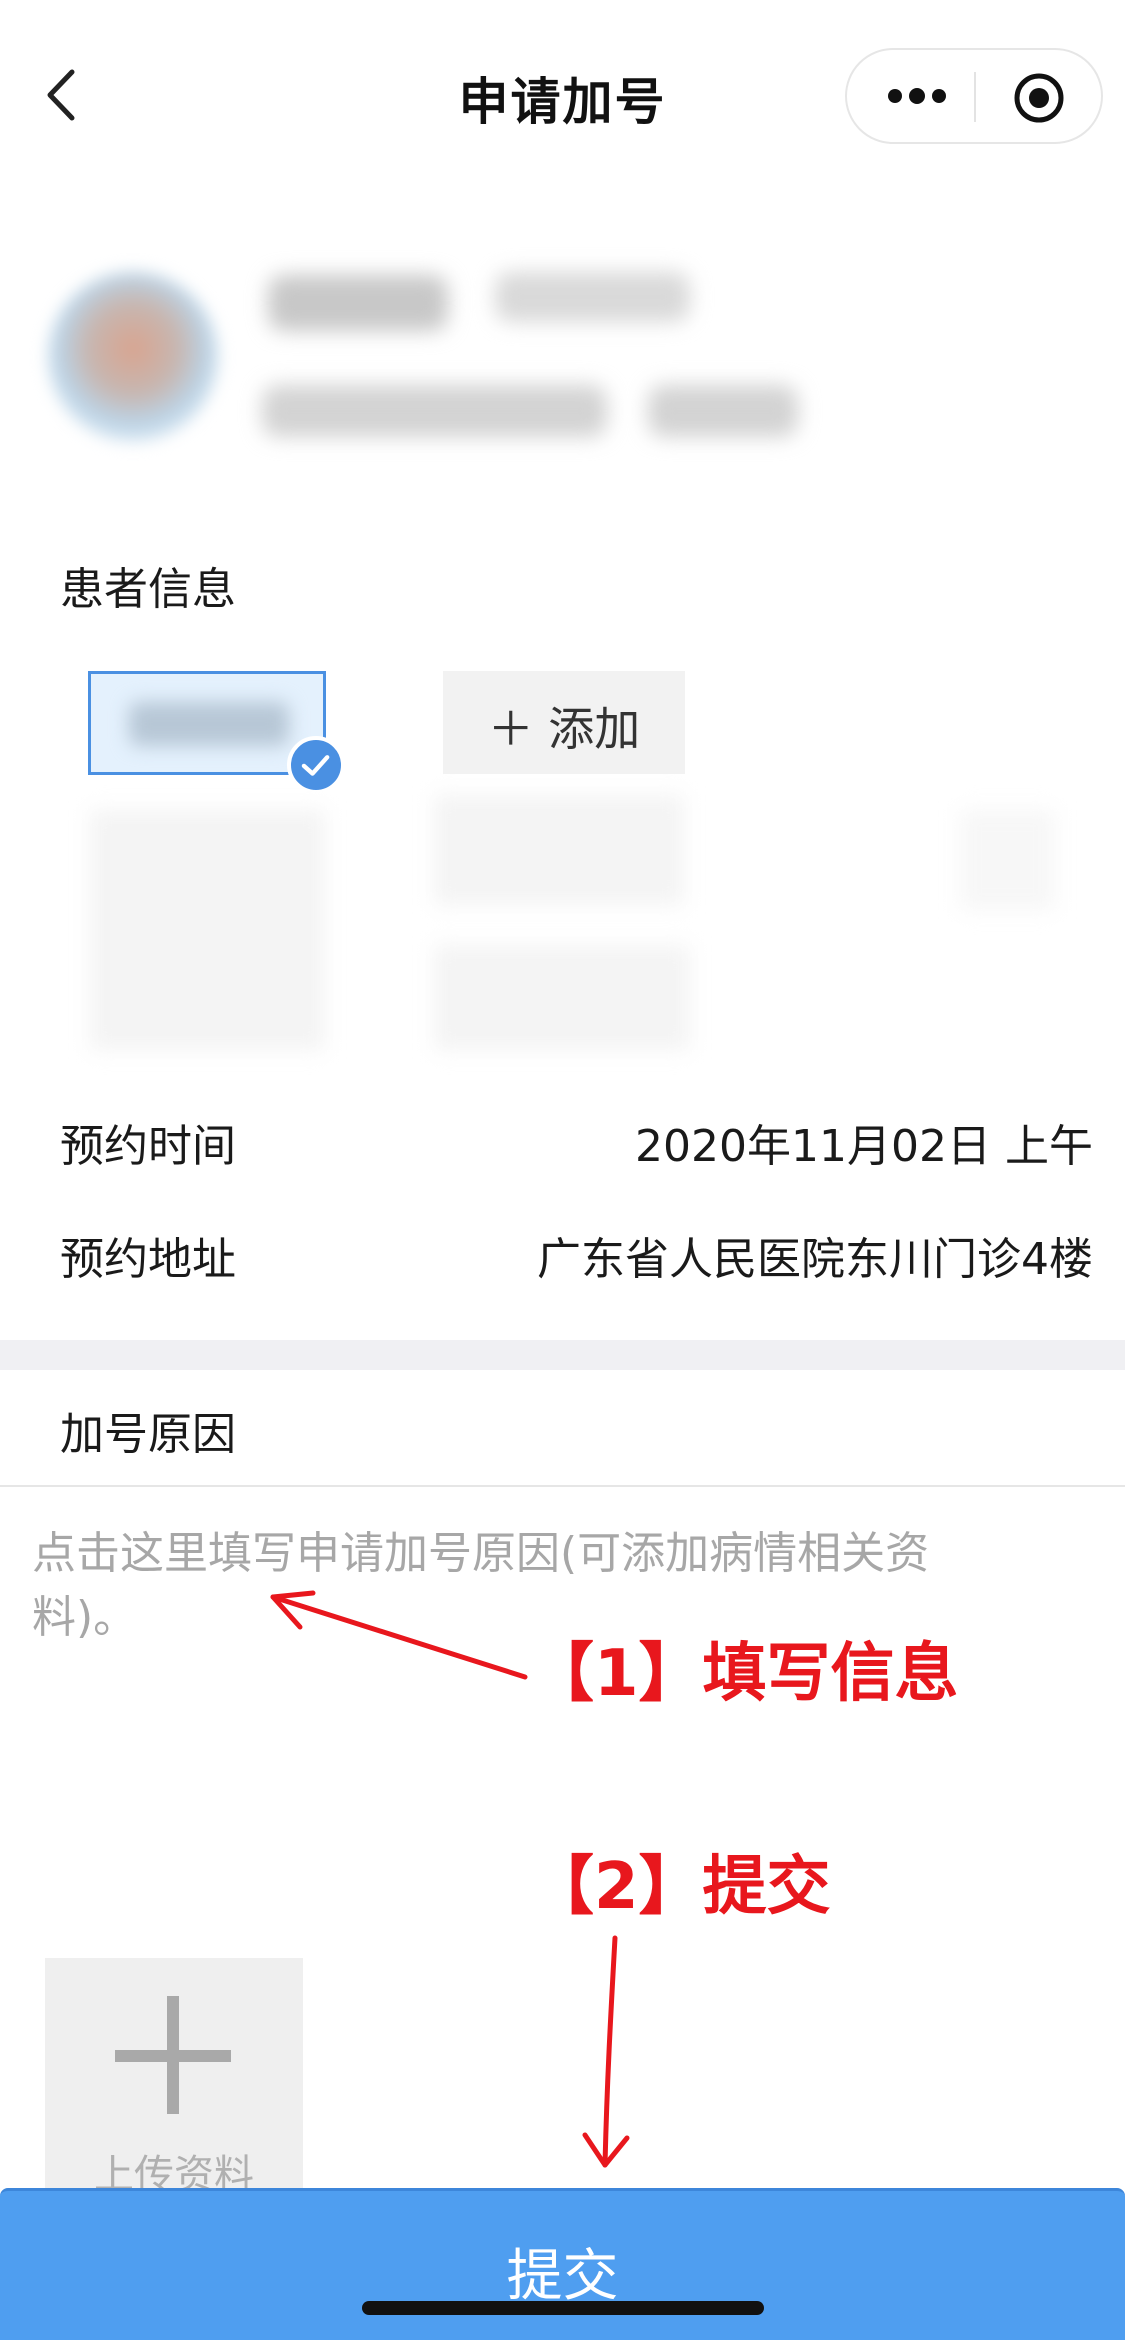  What do you see at coordinates (1039, 98) in the screenshot?
I see `target-circle-icon` at bounding box center [1039, 98].